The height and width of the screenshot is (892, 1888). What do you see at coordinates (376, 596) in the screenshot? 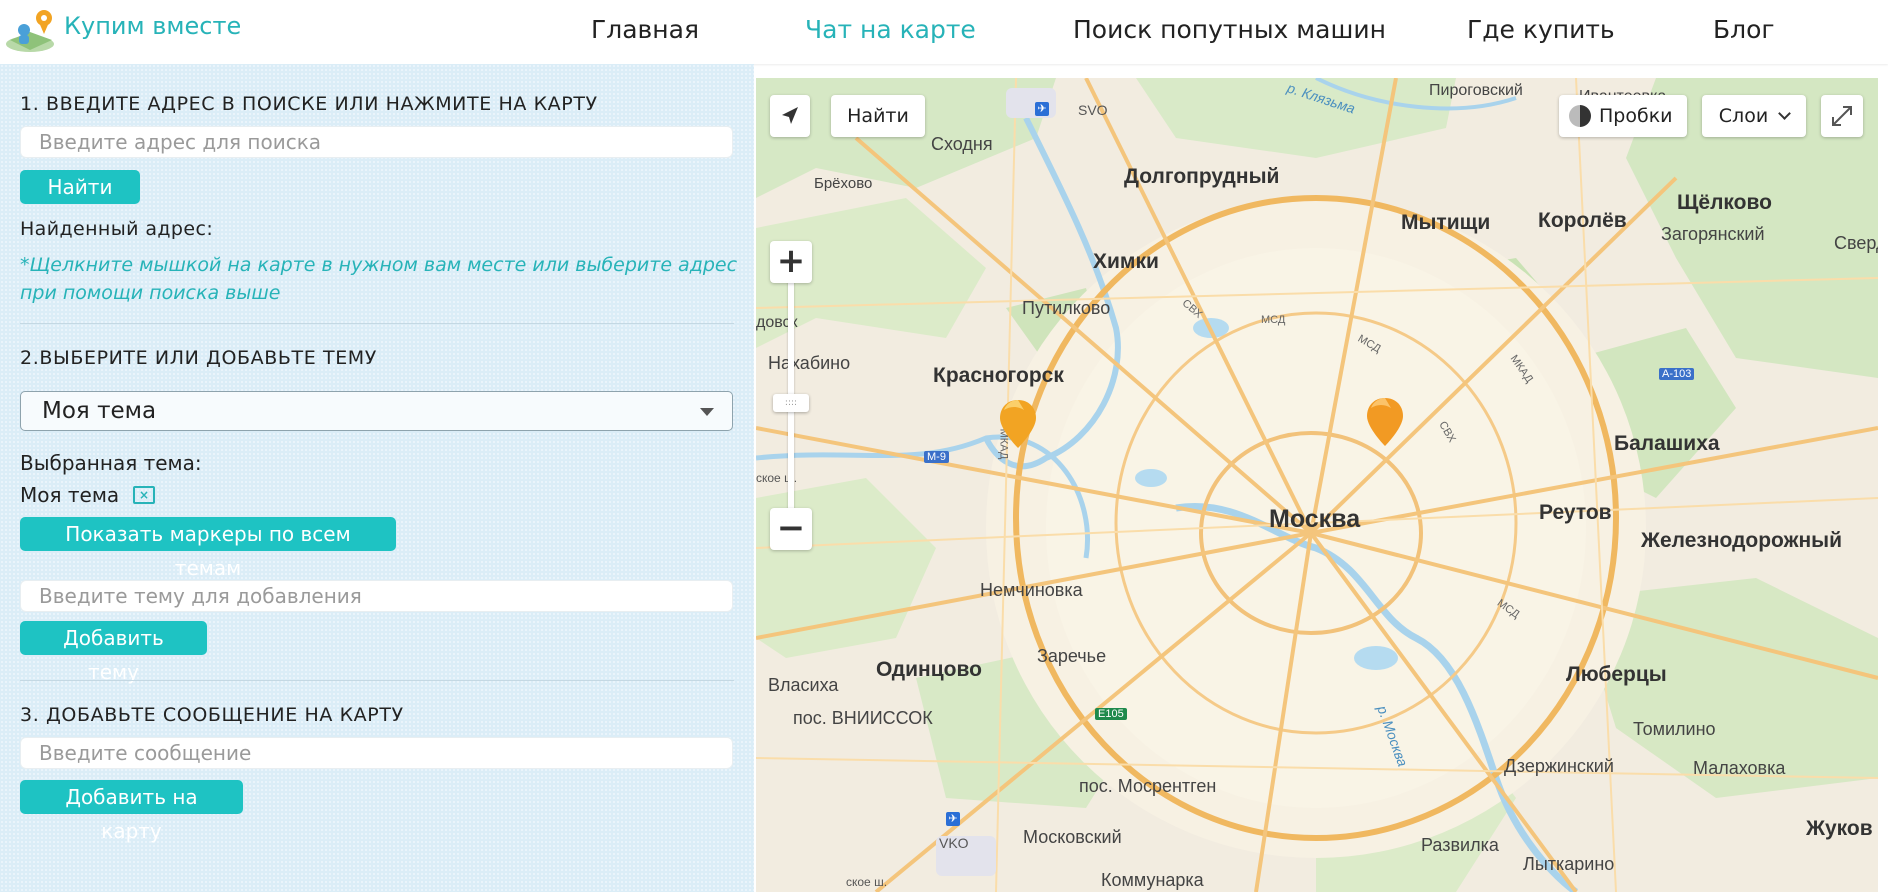
I see `new-topic-input: Введите тему для добавления` at bounding box center [376, 596].